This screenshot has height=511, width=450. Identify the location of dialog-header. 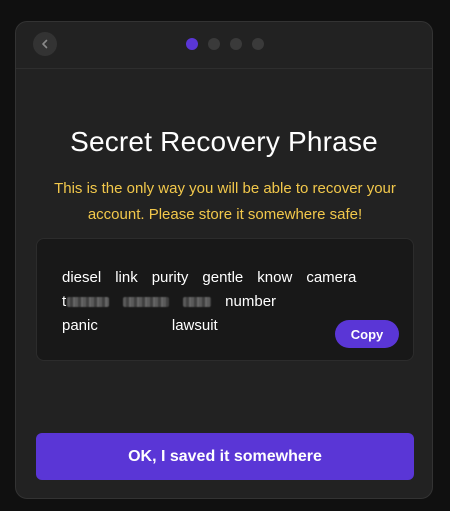
(224, 45).